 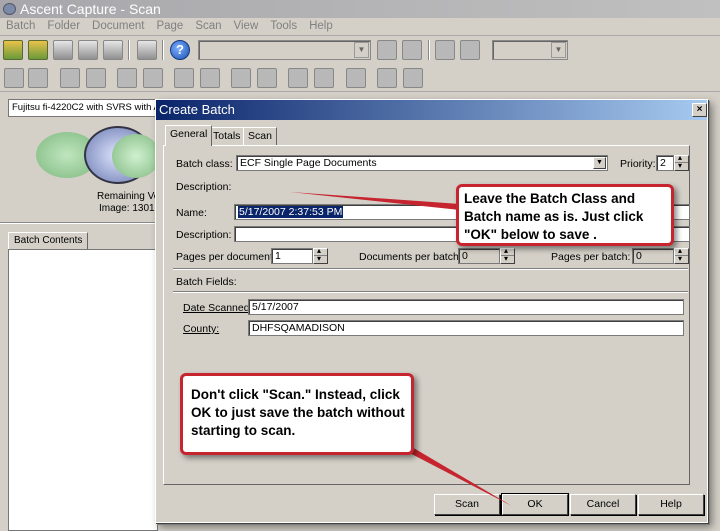 I want to click on pages-per-document-label: Pages per document:, so click(x=226, y=257).